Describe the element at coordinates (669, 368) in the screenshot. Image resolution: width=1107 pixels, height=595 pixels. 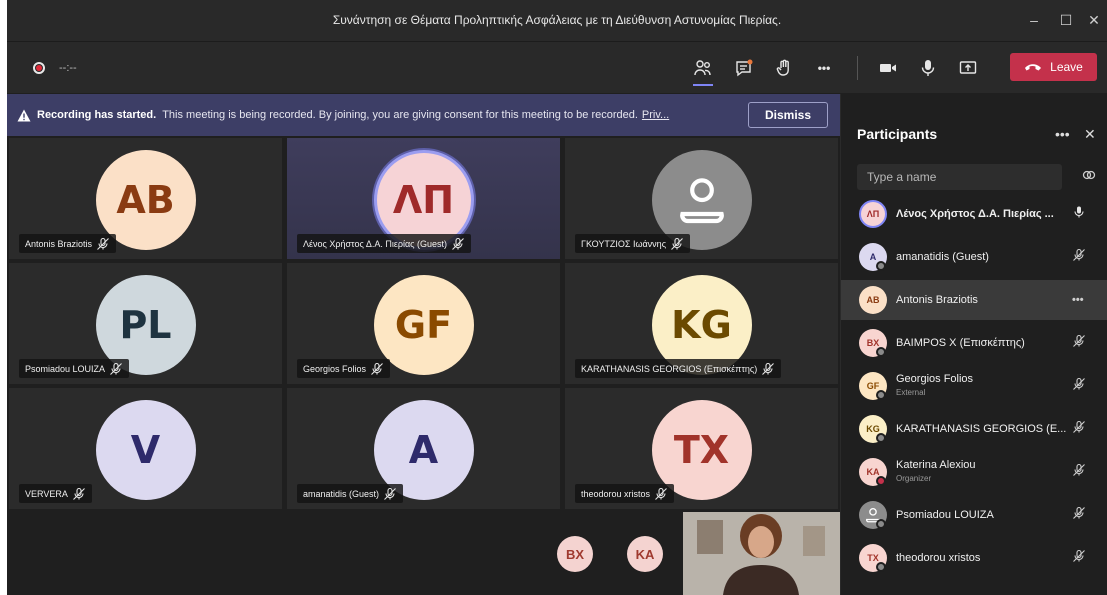
I see `participant-name: KARATHANASIS GEORGIOS (Επισκέπτης)` at that location.